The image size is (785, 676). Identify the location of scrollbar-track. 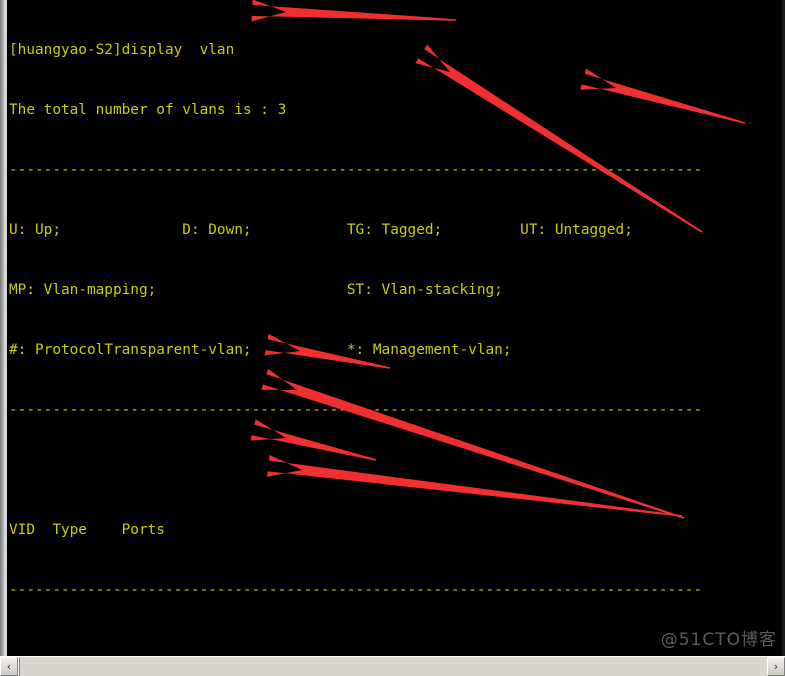
(392, 666).